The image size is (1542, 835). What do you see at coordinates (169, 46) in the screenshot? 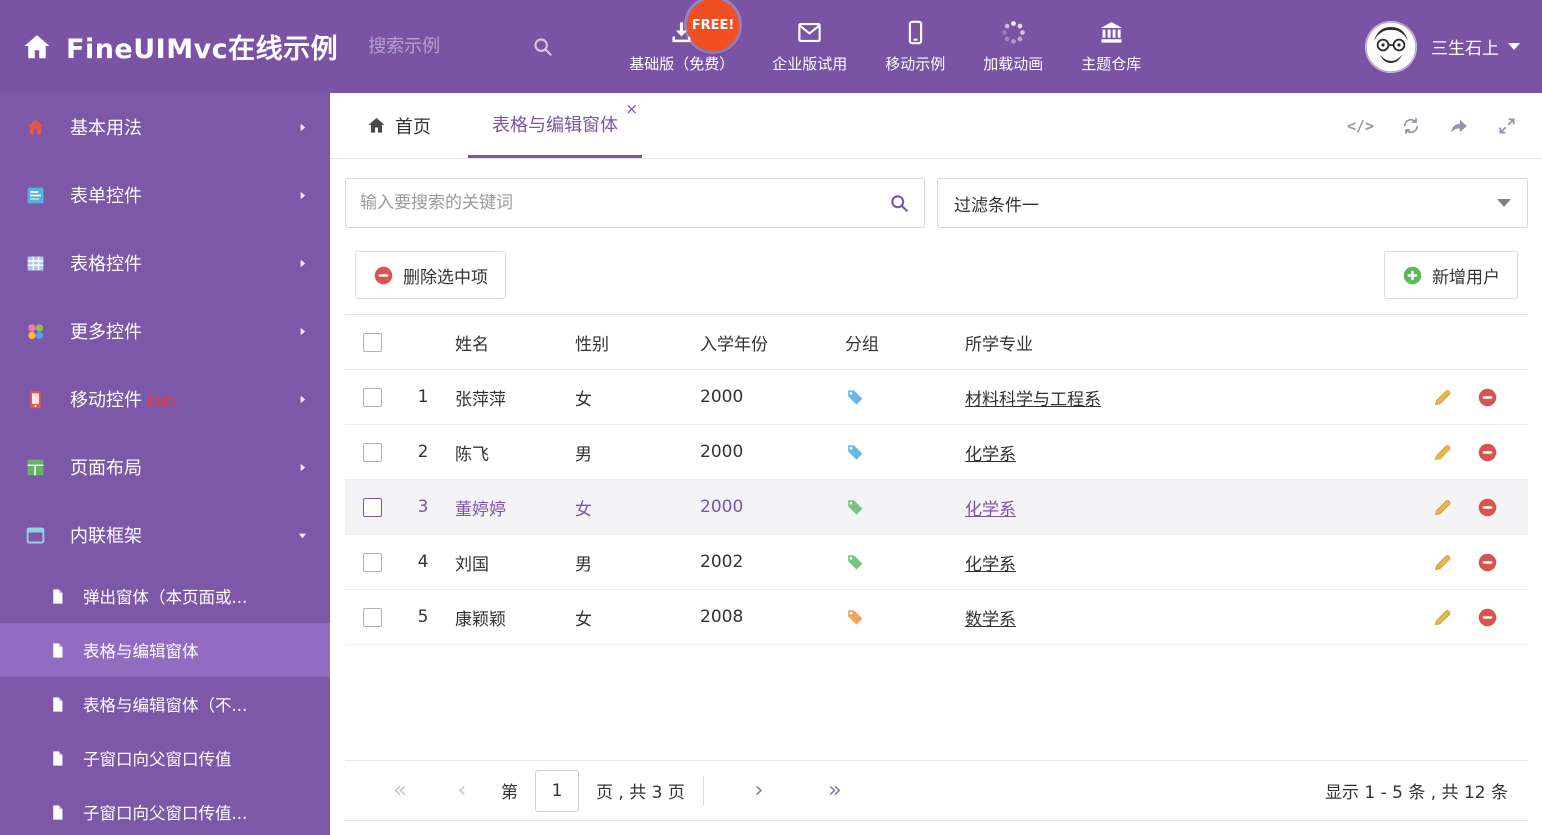
I see `brand: FineUIMvc在线示例` at bounding box center [169, 46].